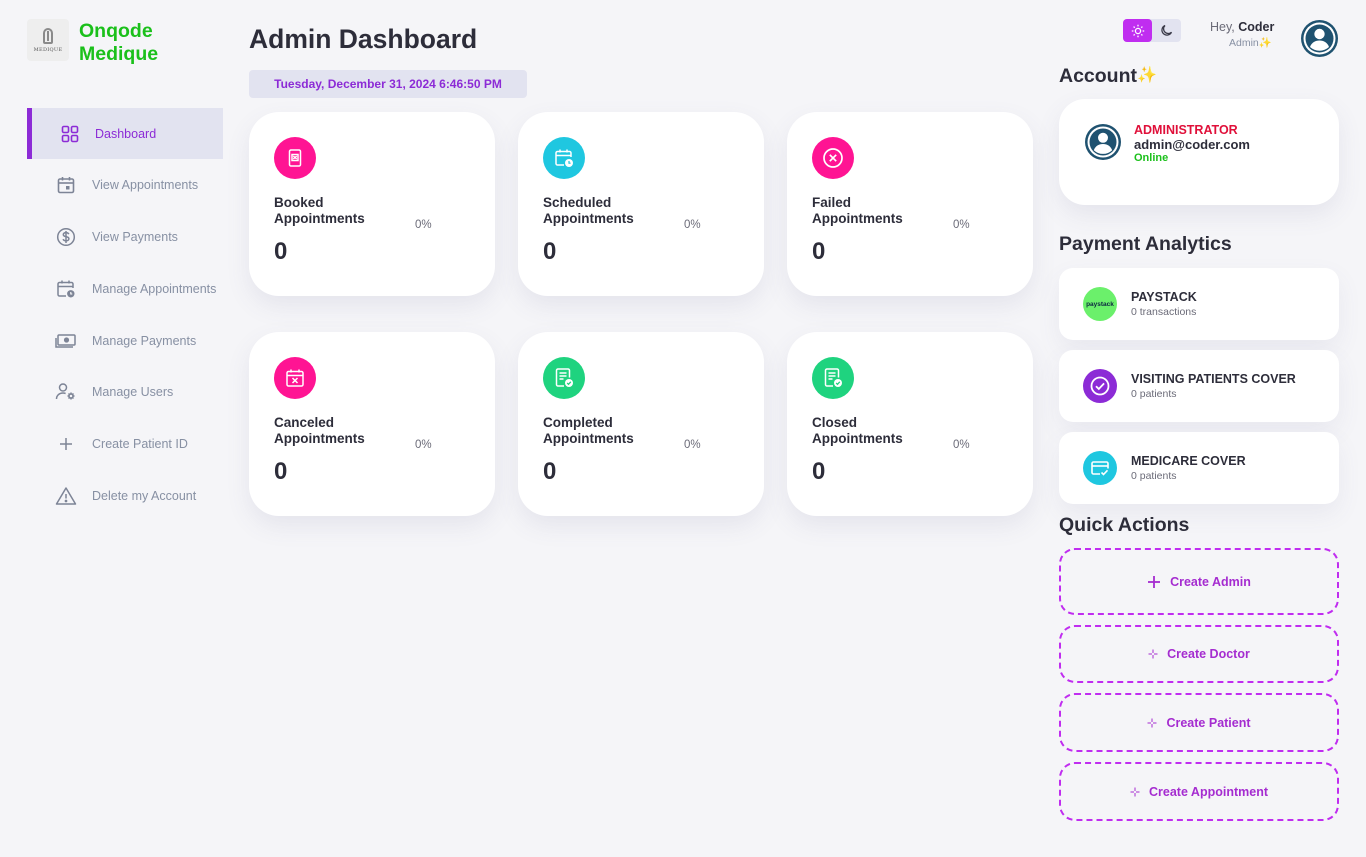  I want to click on dashboard-grid-icon, so click(70, 134).